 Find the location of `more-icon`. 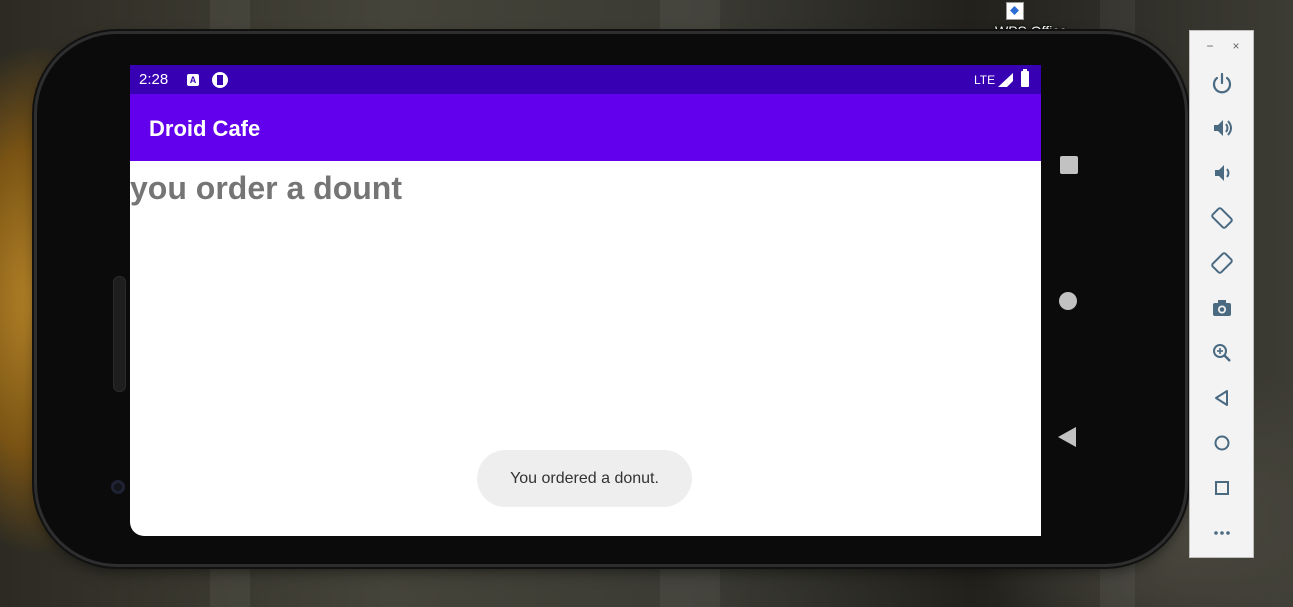

more-icon is located at coordinates (1222, 533).